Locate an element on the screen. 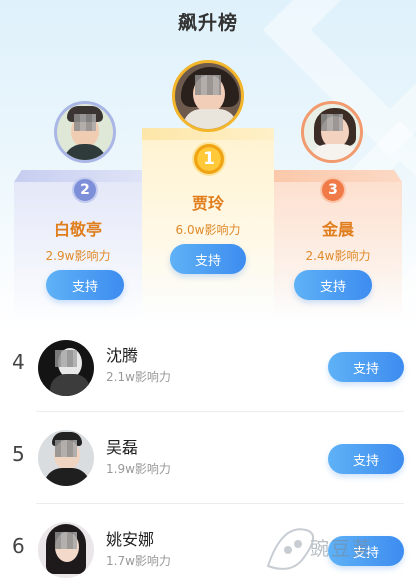  podium-name: 贾玲 is located at coordinates (207, 203).